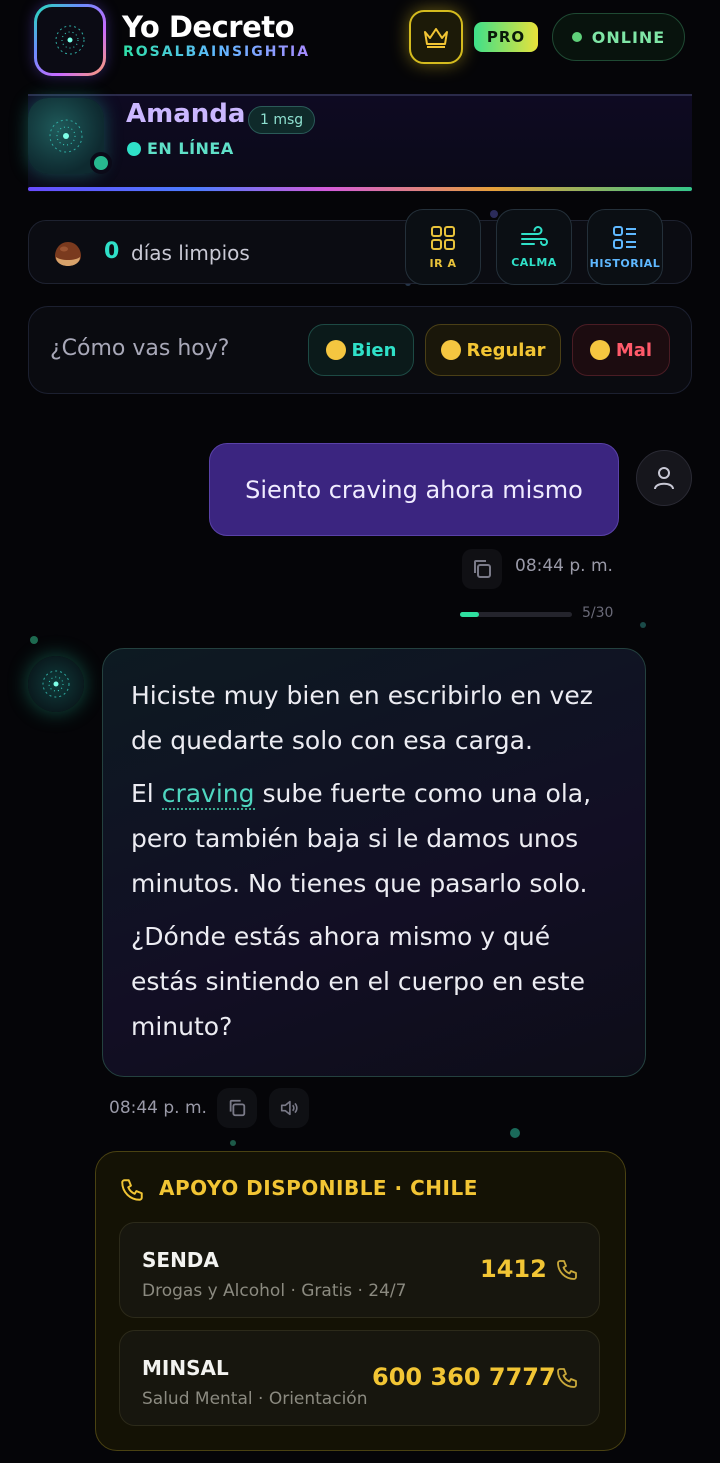  Describe the element at coordinates (282, 120) in the screenshot. I see `message-count-badge: 1 msg` at that location.